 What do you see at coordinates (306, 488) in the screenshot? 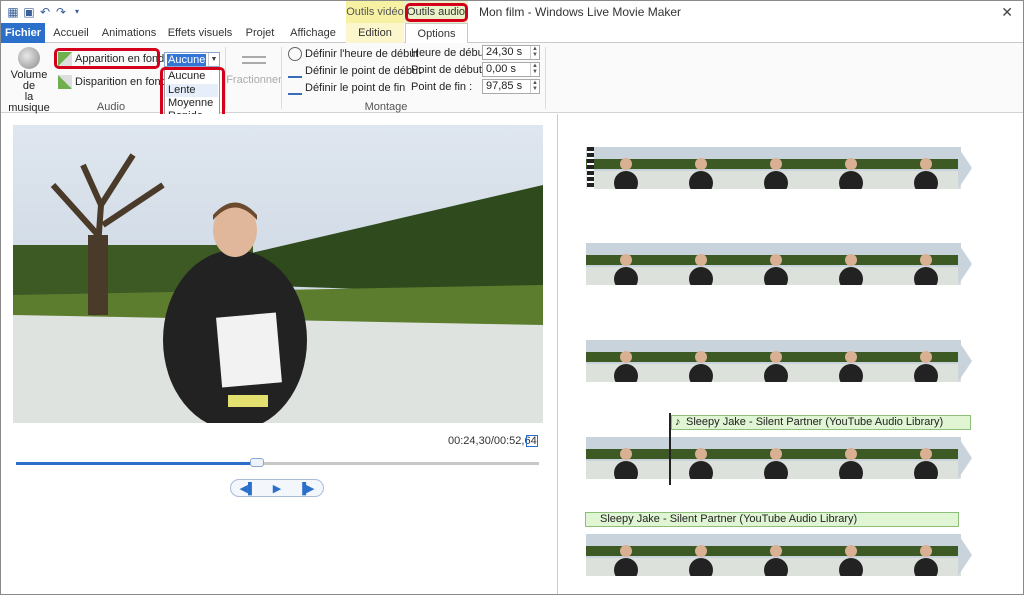
I see `next-frame-icon: ▐▶` at bounding box center [306, 488].